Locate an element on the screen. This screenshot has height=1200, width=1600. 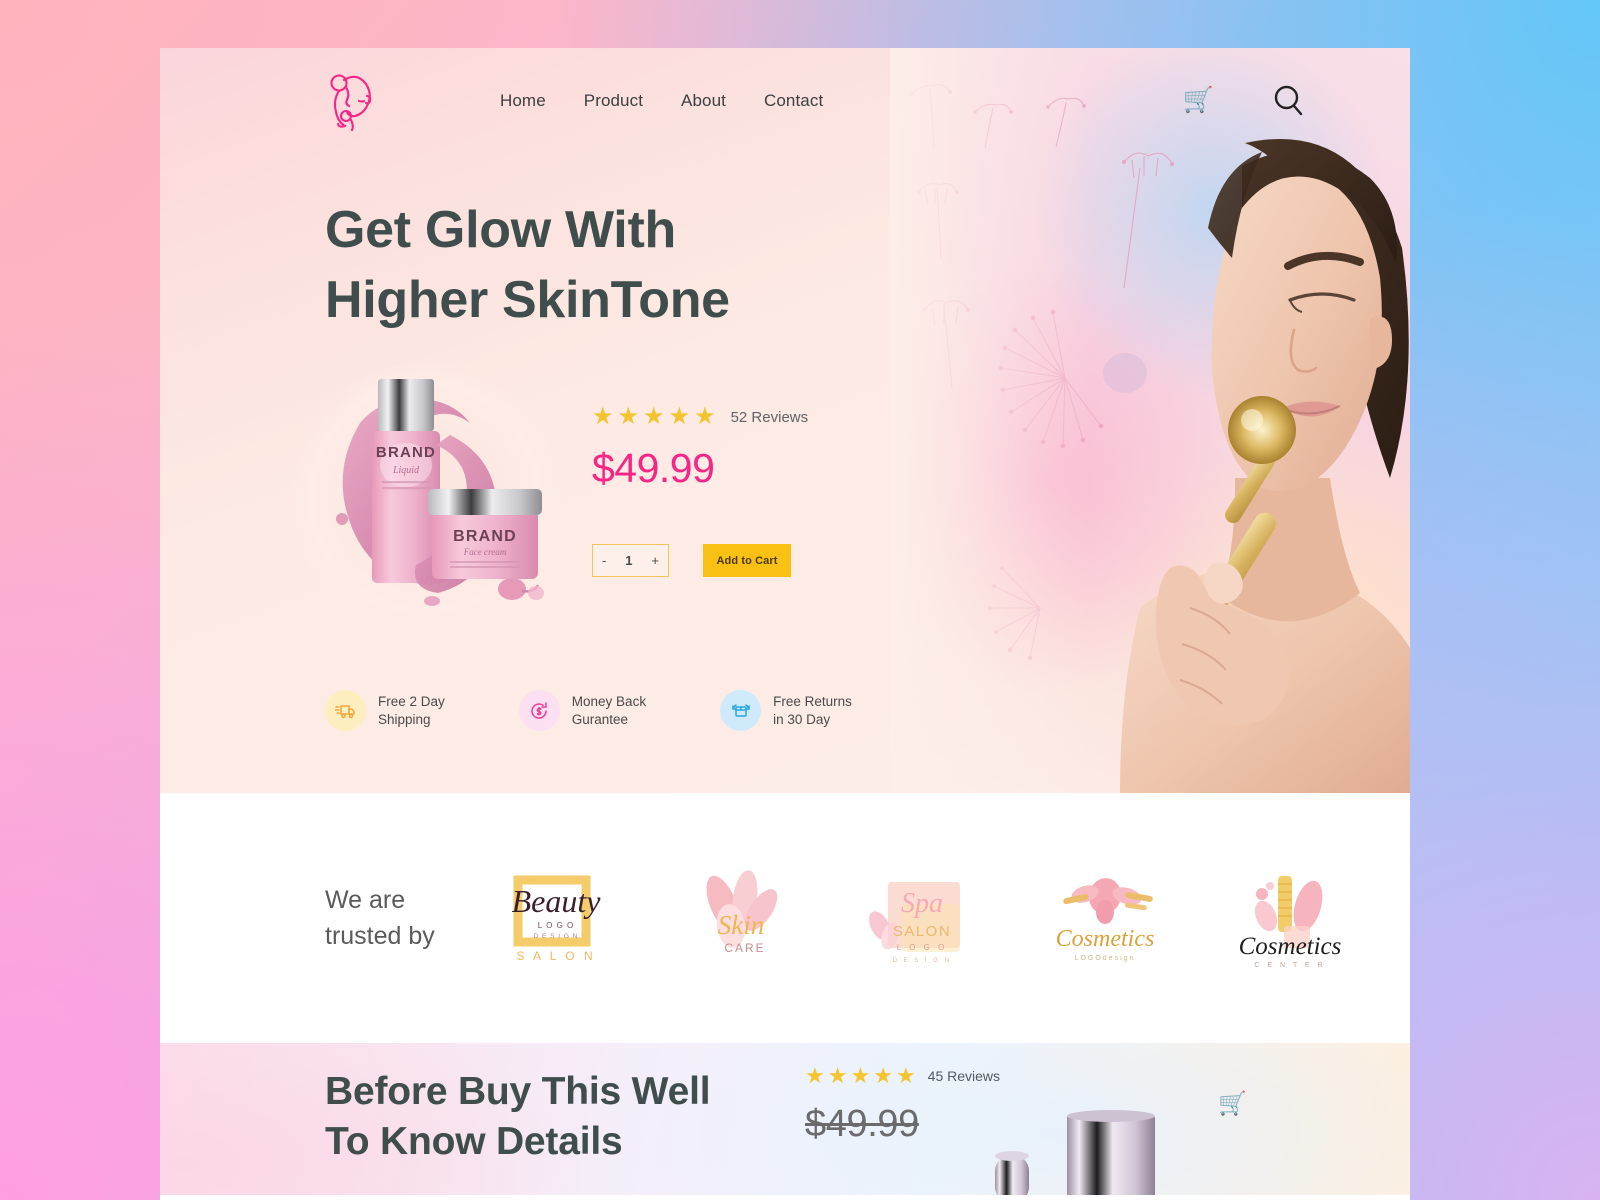
feature-text: Free Returns in 30 Day is located at coordinates (812, 711).